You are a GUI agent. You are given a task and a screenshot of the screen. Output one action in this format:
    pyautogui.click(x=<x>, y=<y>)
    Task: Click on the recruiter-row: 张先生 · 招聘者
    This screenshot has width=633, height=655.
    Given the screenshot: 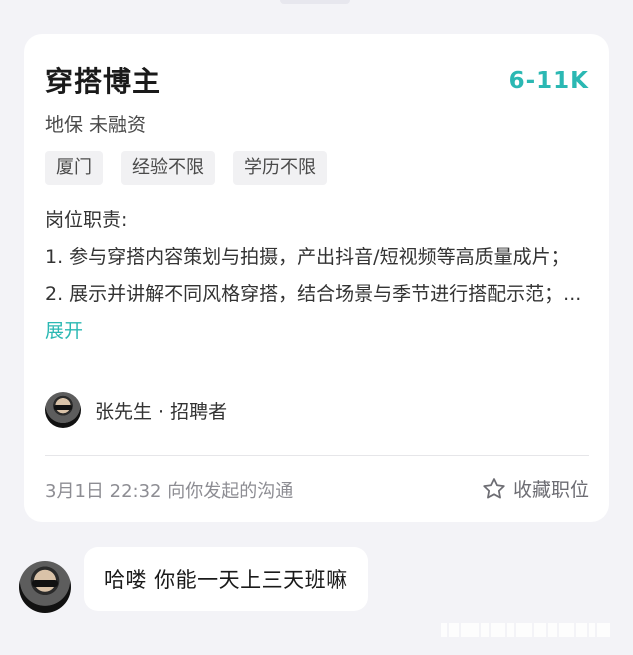 What is the action you would take?
    pyautogui.click(x=136, y=410)
    